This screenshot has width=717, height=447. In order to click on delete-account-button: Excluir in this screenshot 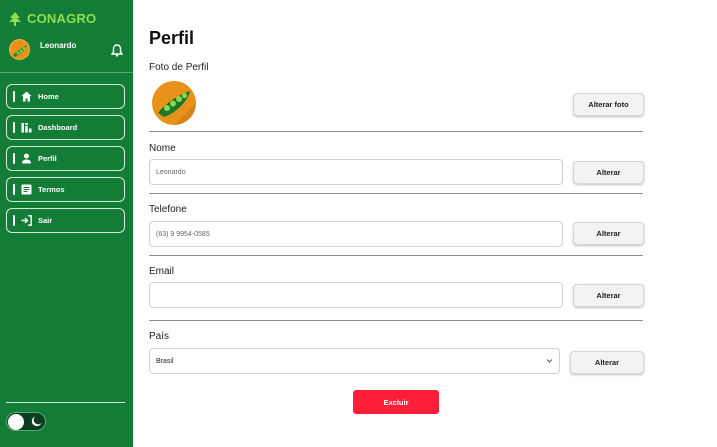, I will do `click(396, 402)`.